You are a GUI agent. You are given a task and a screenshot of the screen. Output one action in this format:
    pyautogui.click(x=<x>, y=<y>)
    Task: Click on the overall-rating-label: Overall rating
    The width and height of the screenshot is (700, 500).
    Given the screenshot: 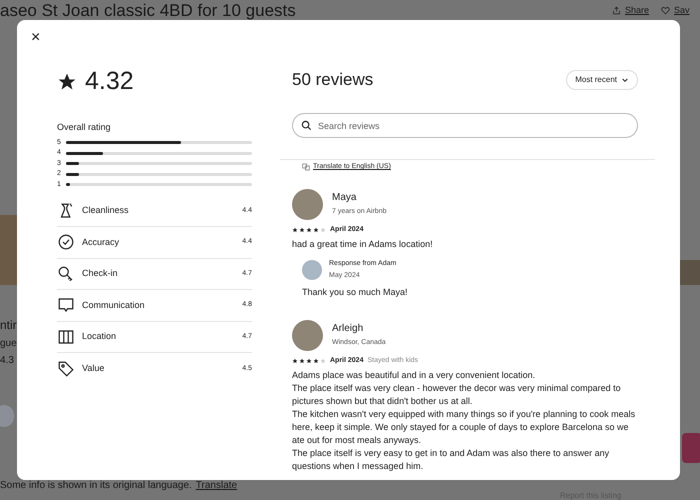 What is the action you would take?
    pyautogui.click(x=84, y=127)
    